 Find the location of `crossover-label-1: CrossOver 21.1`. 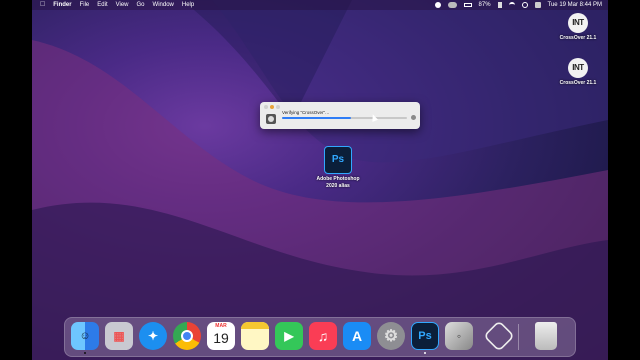

crossover-label-1: CrossOver 21.1 is located at coordinates (578, 38).